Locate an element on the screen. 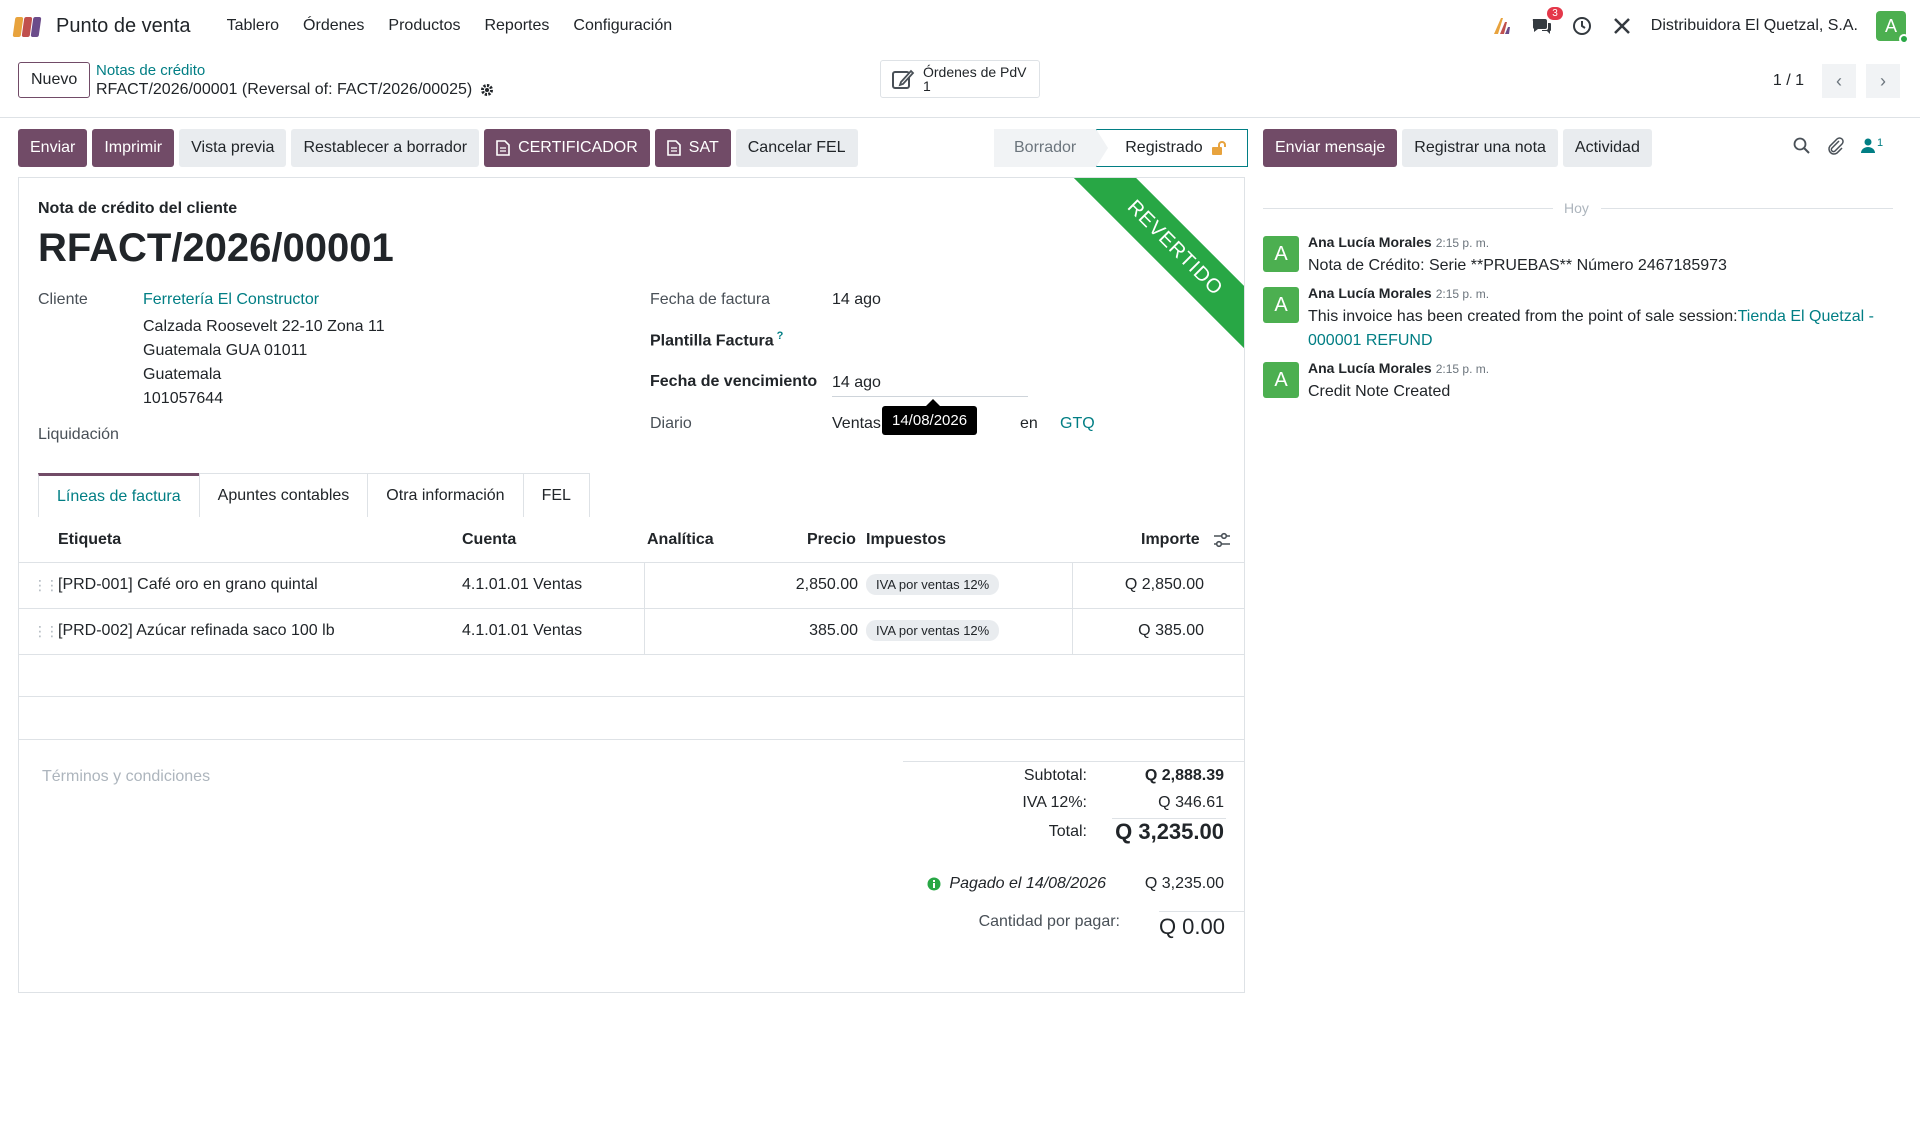 This screenshot has width=1920, height=1143. chevron-left-icon: ‹ is located at coordinates (1839, 80).